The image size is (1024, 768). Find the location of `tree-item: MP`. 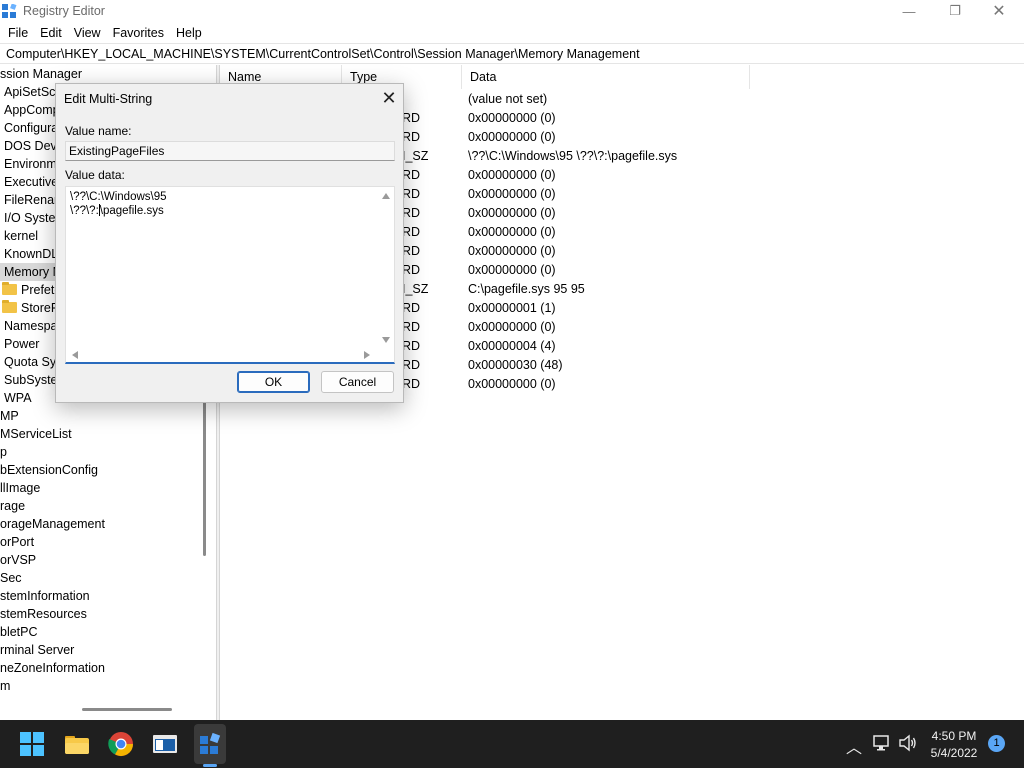

tree-item: MP is located at coordinates (9, 416).